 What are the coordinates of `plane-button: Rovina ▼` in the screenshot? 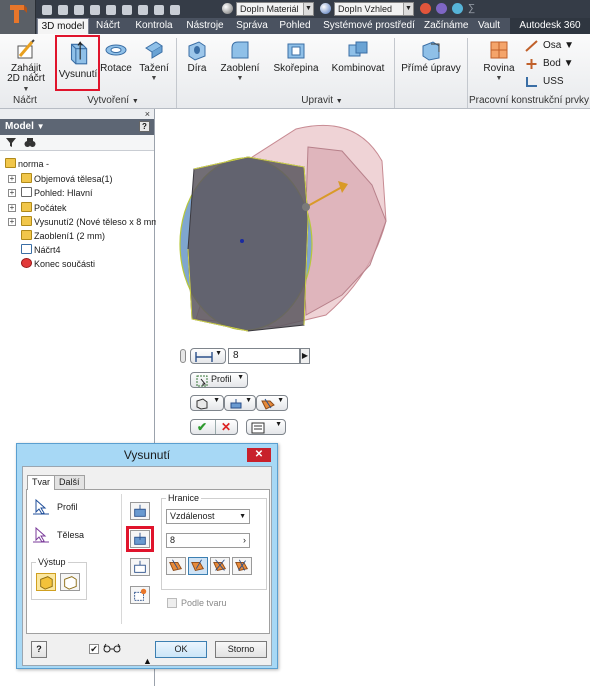 It's located at (499, 60).